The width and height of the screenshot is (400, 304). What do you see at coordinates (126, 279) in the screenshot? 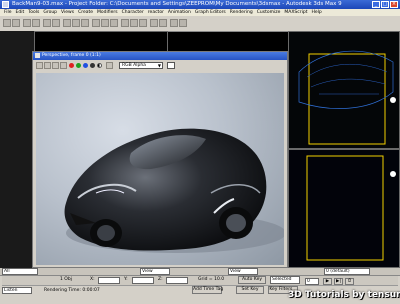
I see `y-label: Y:` at bounding box center [126, 279].